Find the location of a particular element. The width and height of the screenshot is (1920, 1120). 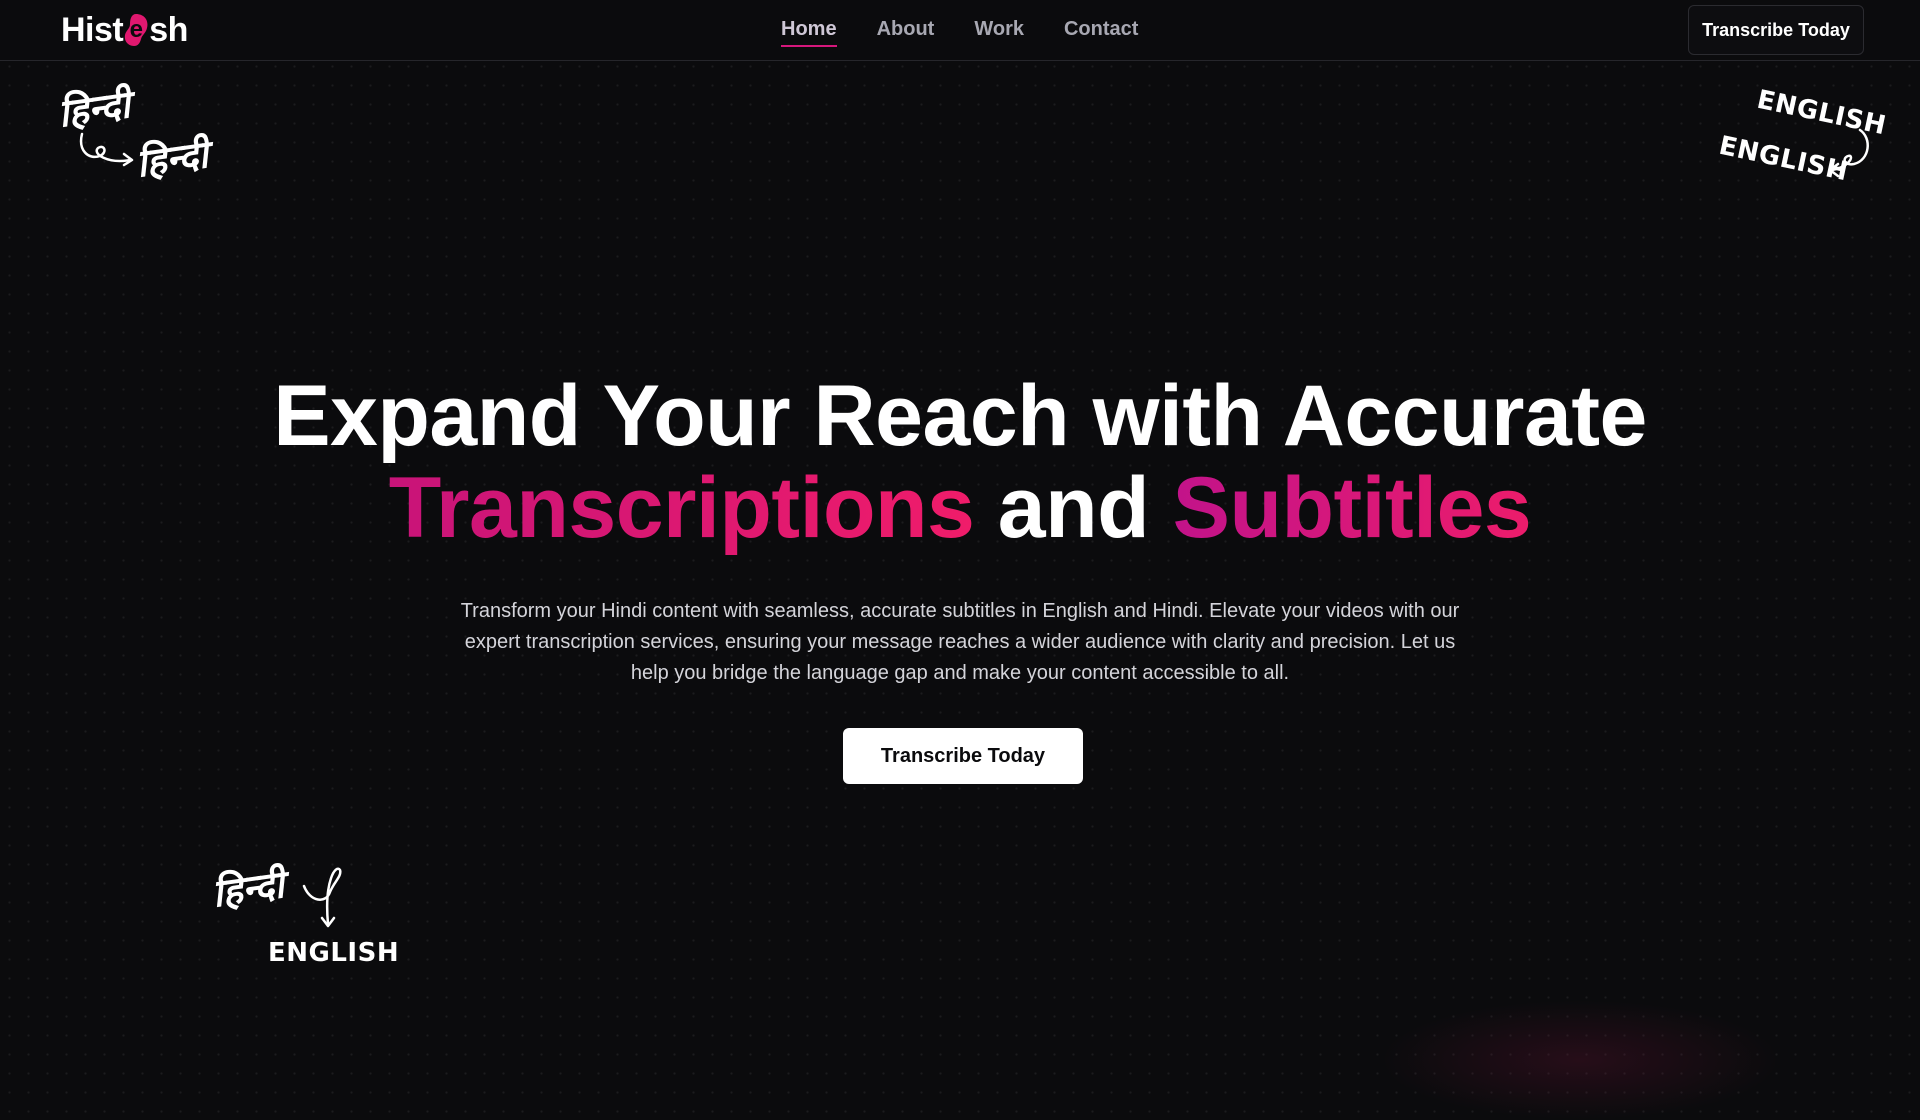

hero-transcribe-button: Transcribe Today is located at coordinates (963, 756).